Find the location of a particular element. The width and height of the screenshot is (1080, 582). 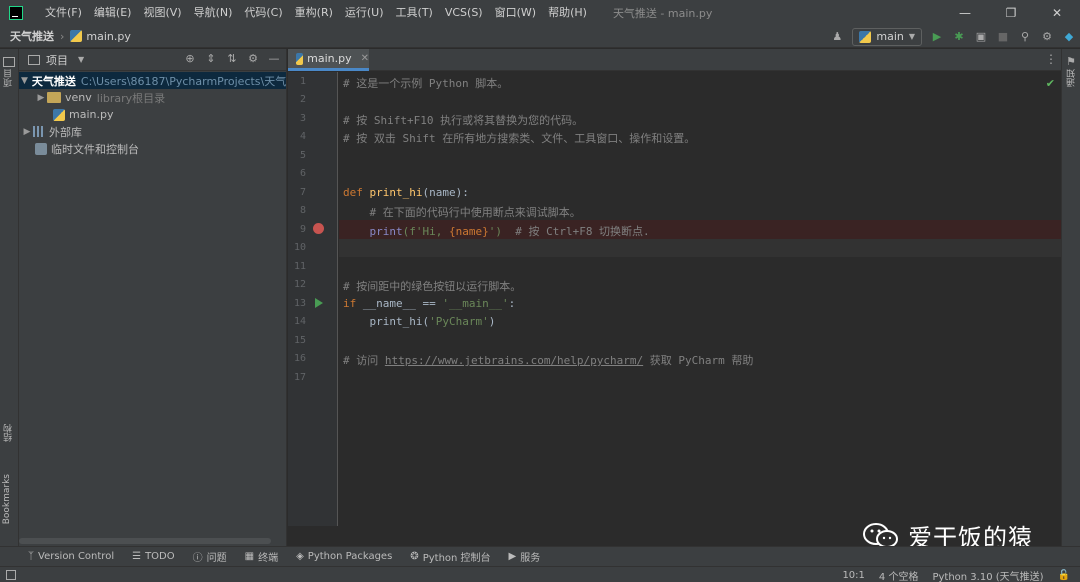

more-tabs-icon: ⋮ is located at coordinates (1051, 59).